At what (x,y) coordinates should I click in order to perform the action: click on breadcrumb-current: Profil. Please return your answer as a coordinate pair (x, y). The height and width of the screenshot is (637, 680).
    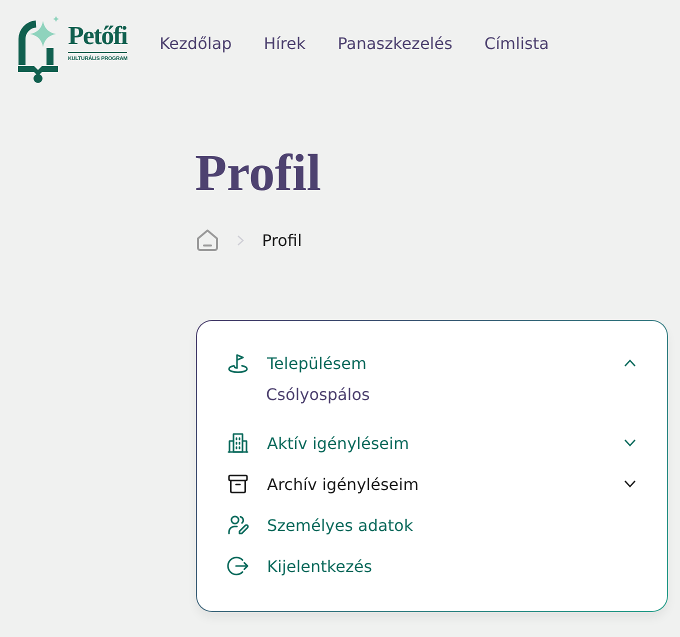
    Looking at the image, I should click on (282, 240).